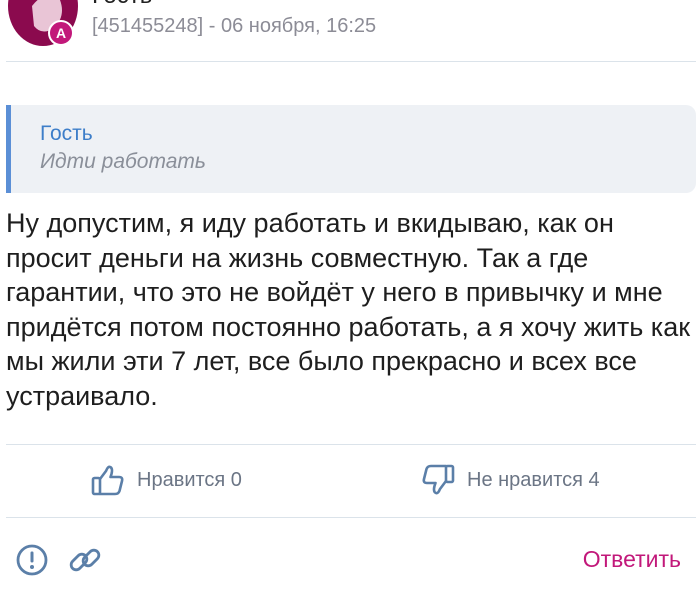  Describe the element at coordinates (438, 479) in the screenshot. I see `dislike-icon` at that location.